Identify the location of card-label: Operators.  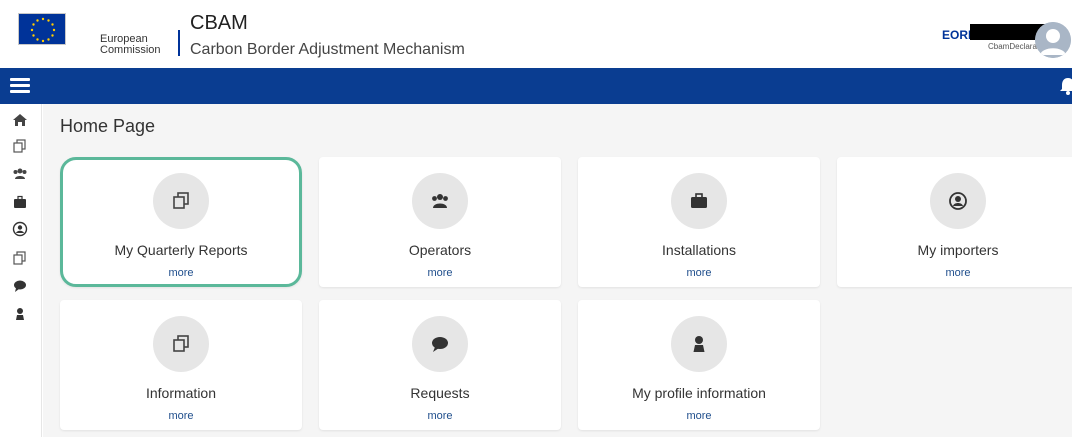
(440, 250).